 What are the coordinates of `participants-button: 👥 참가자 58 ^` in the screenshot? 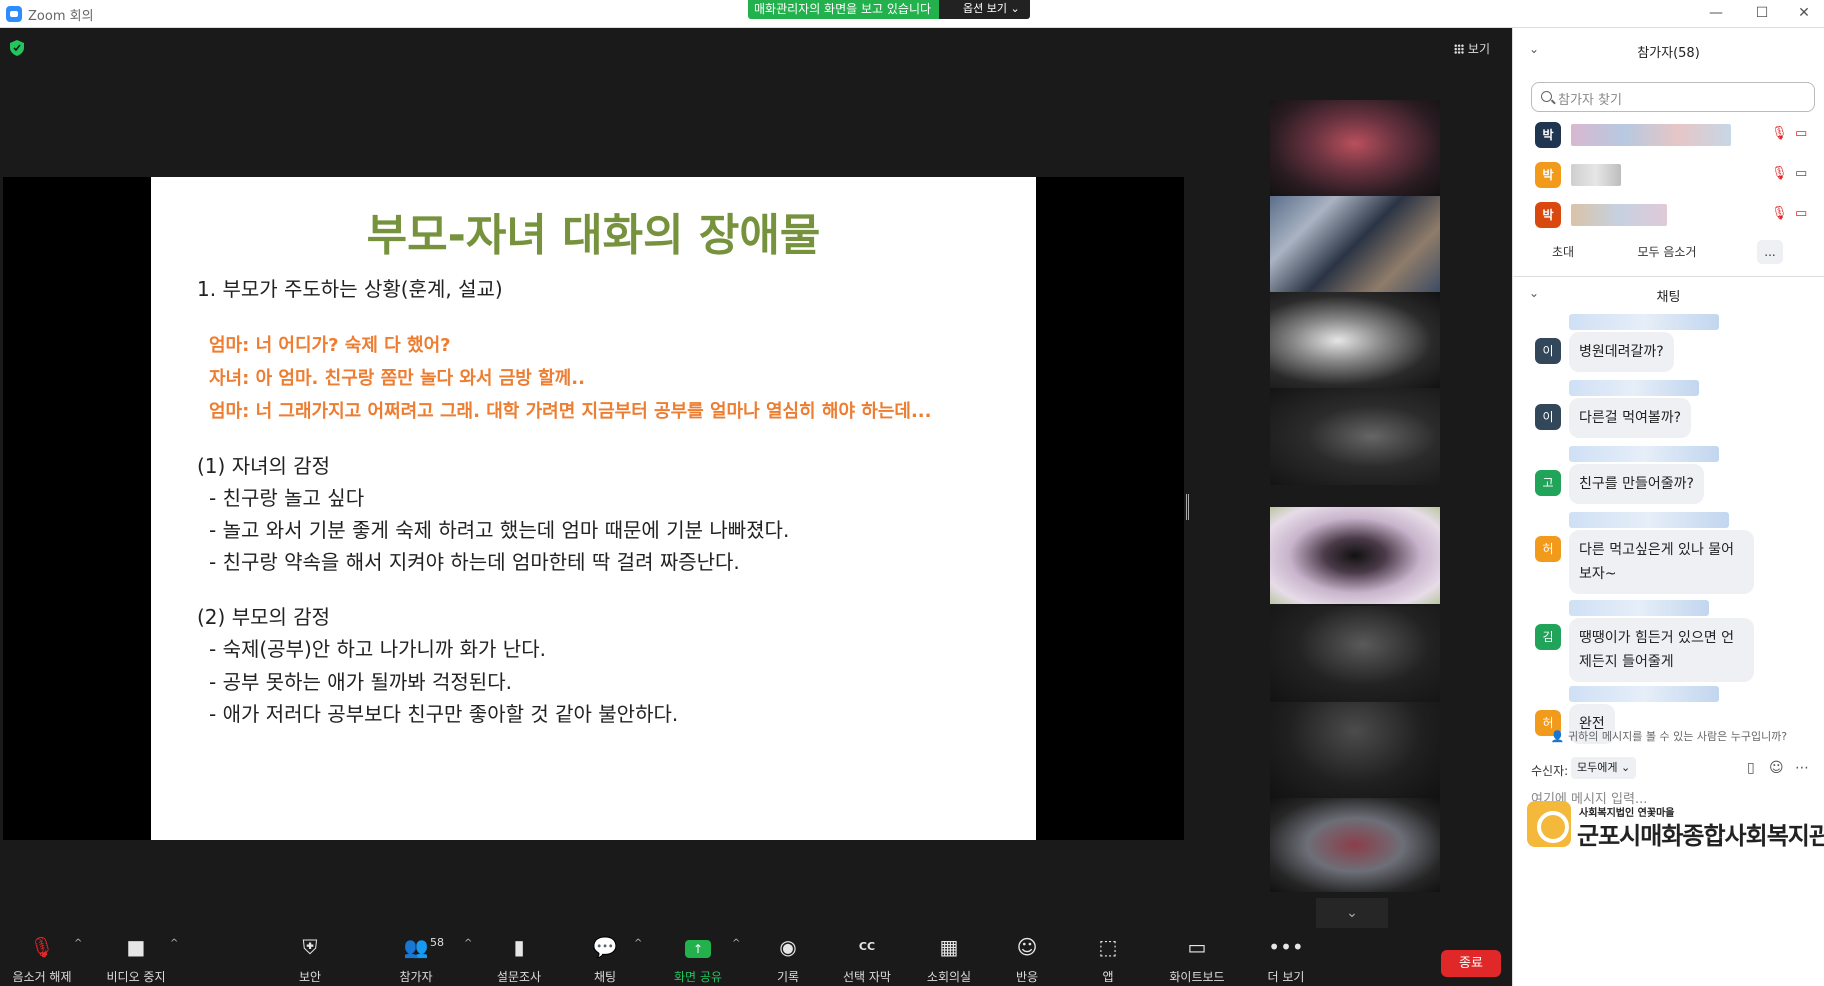 It's located at (433, 959).